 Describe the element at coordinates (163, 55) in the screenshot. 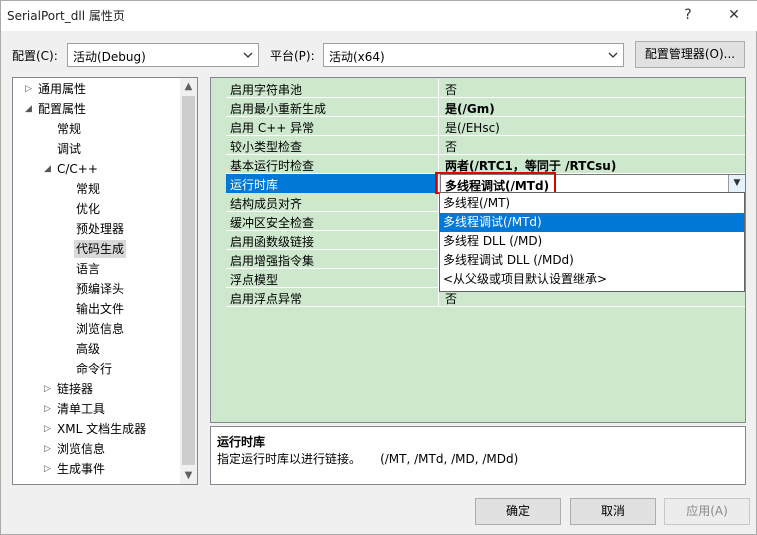

I see `config-combo: 活动(Debug)` at that location.